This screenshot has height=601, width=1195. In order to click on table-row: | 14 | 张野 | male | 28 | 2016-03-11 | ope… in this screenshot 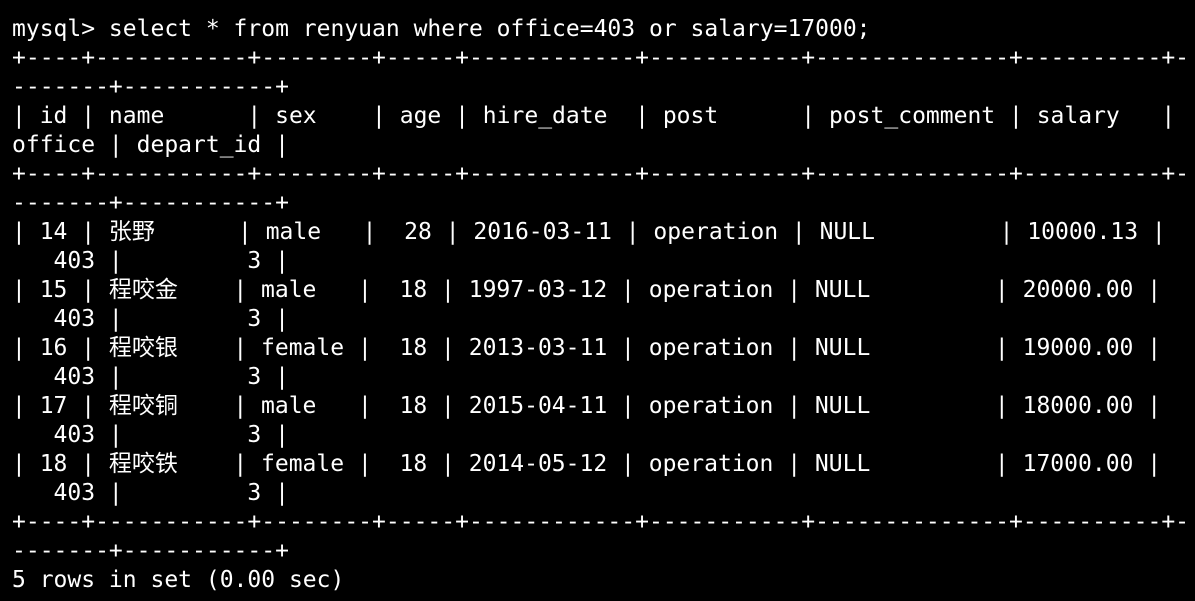, I will do `click(589, 232)`.